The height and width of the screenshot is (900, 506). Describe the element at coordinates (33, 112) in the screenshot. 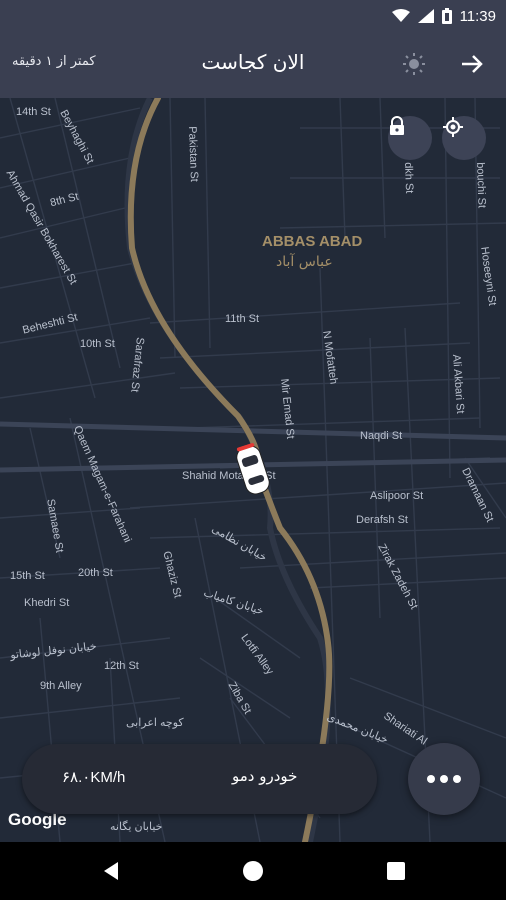

I see `street-label: 14th St` at that location.